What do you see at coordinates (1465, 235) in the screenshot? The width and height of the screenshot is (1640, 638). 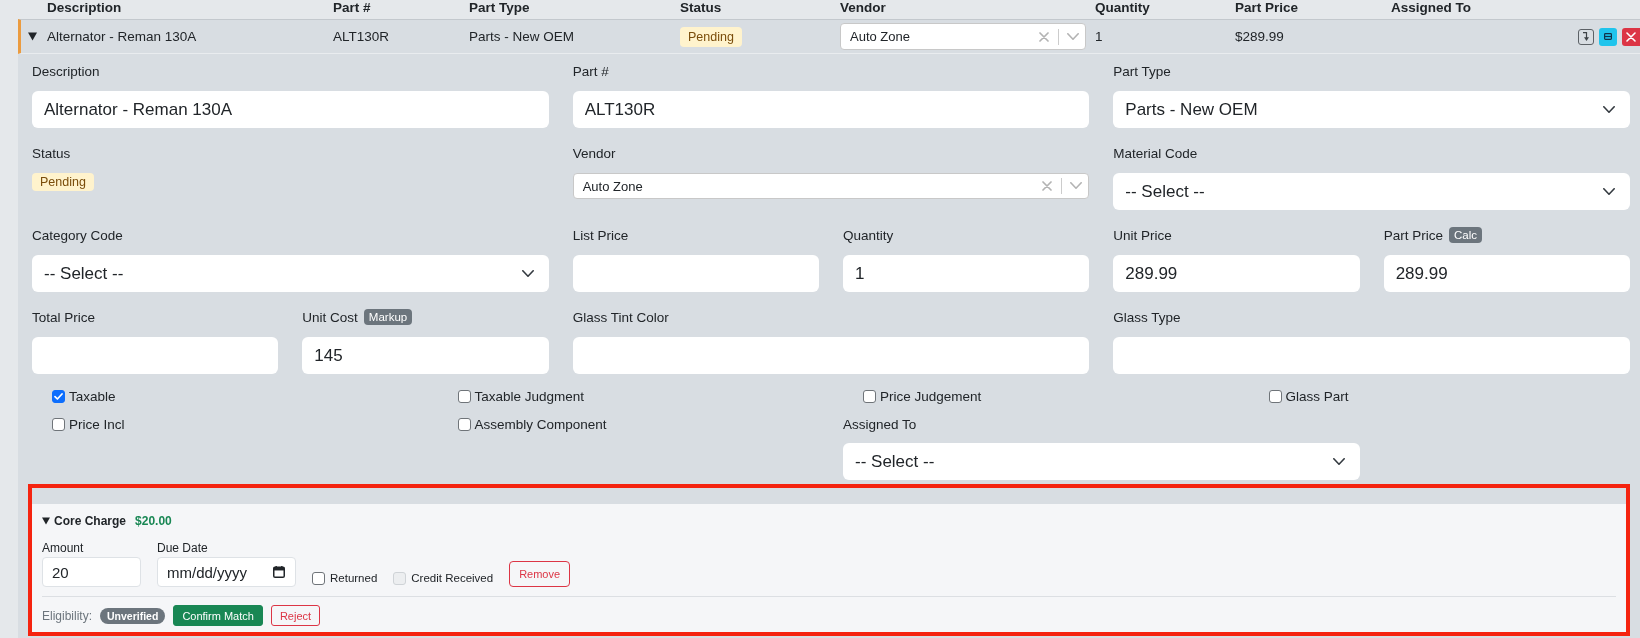 I see `field-tag: Calc` at bounding box center [1465, 235].